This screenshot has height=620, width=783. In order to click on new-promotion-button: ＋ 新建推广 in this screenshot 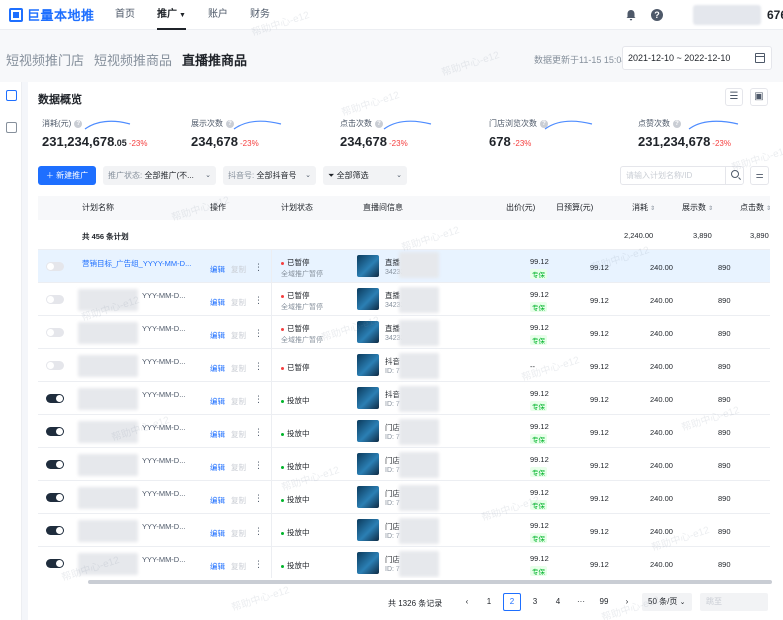, I will do `click(67, 175)`.